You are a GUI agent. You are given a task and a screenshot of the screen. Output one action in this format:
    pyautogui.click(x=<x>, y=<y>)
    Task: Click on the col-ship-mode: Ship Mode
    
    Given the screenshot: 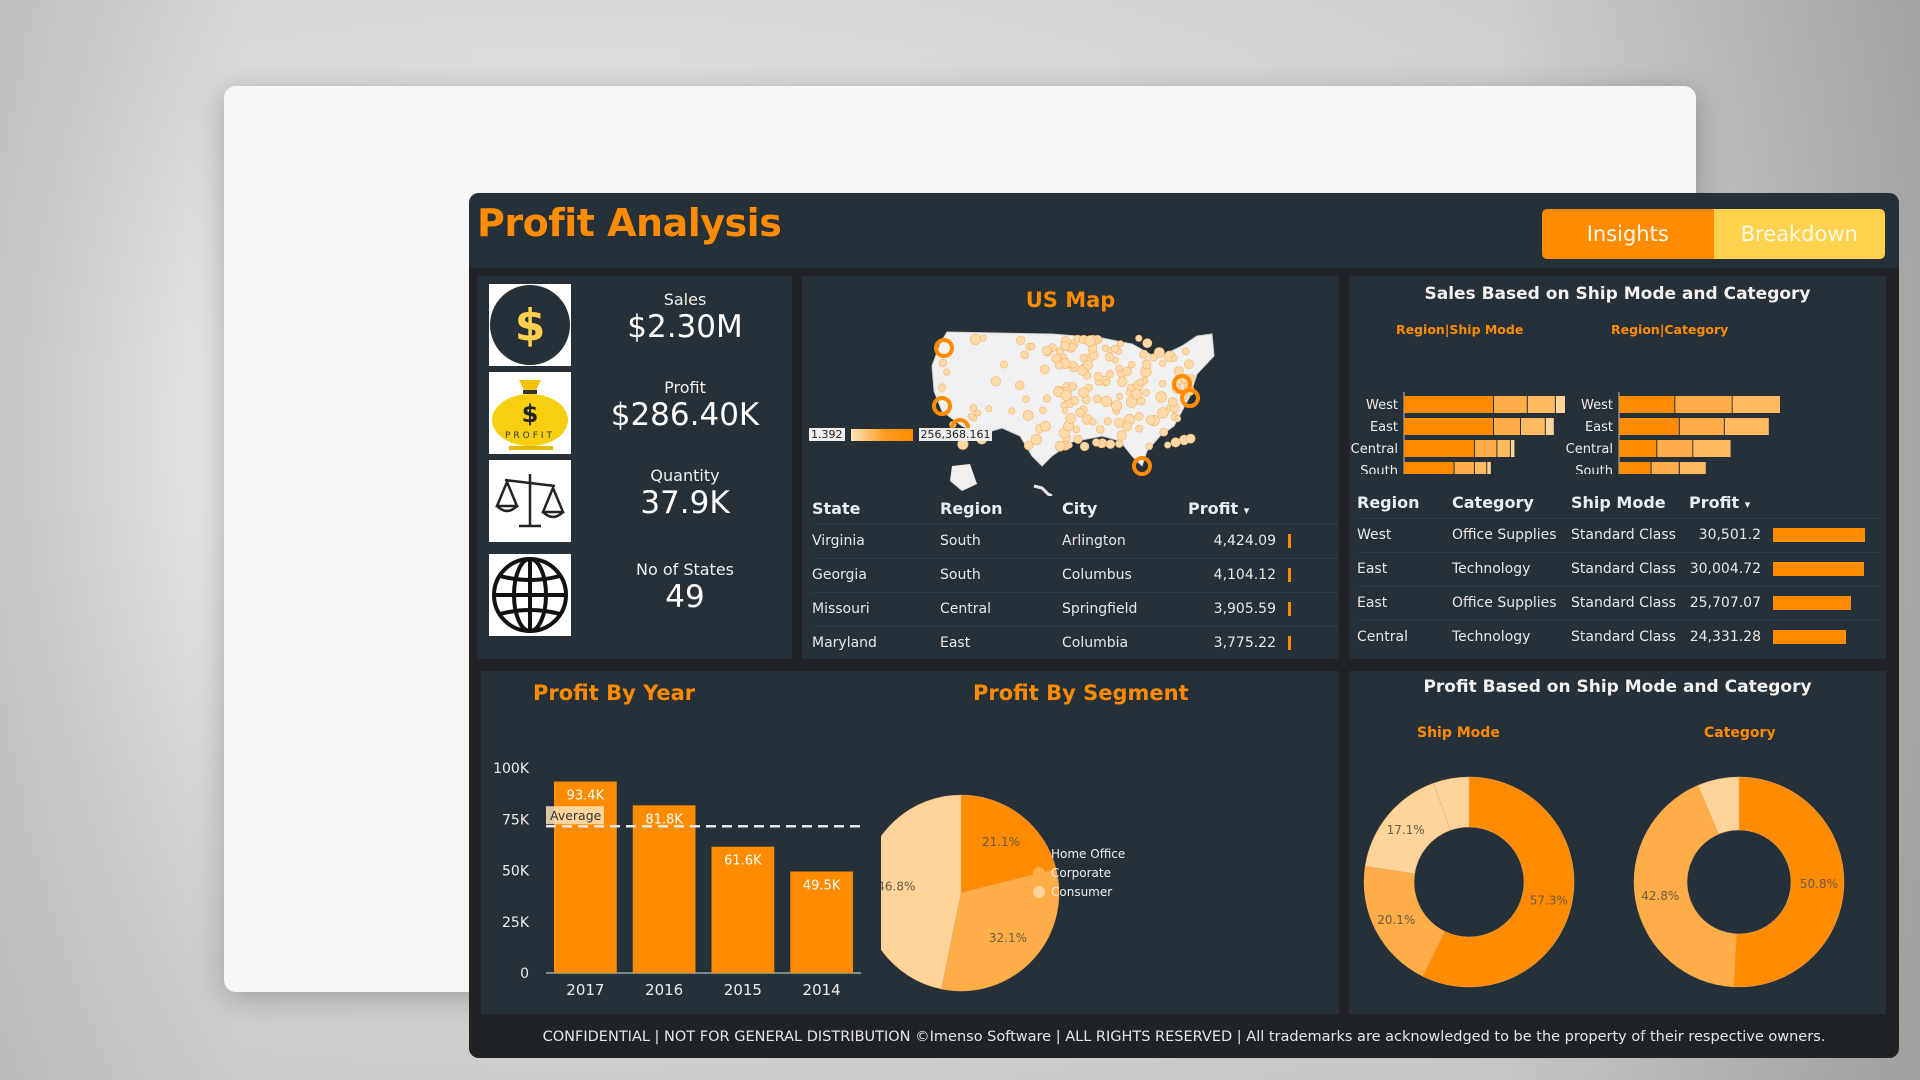 What is the action you would take?
    pyautogui.click(x=1630, y=503)
    